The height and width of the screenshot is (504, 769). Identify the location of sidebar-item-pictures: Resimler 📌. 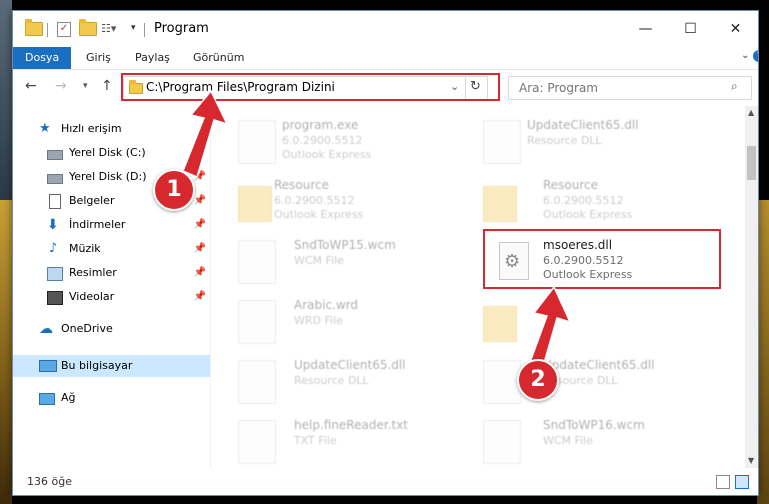
(111, 273).